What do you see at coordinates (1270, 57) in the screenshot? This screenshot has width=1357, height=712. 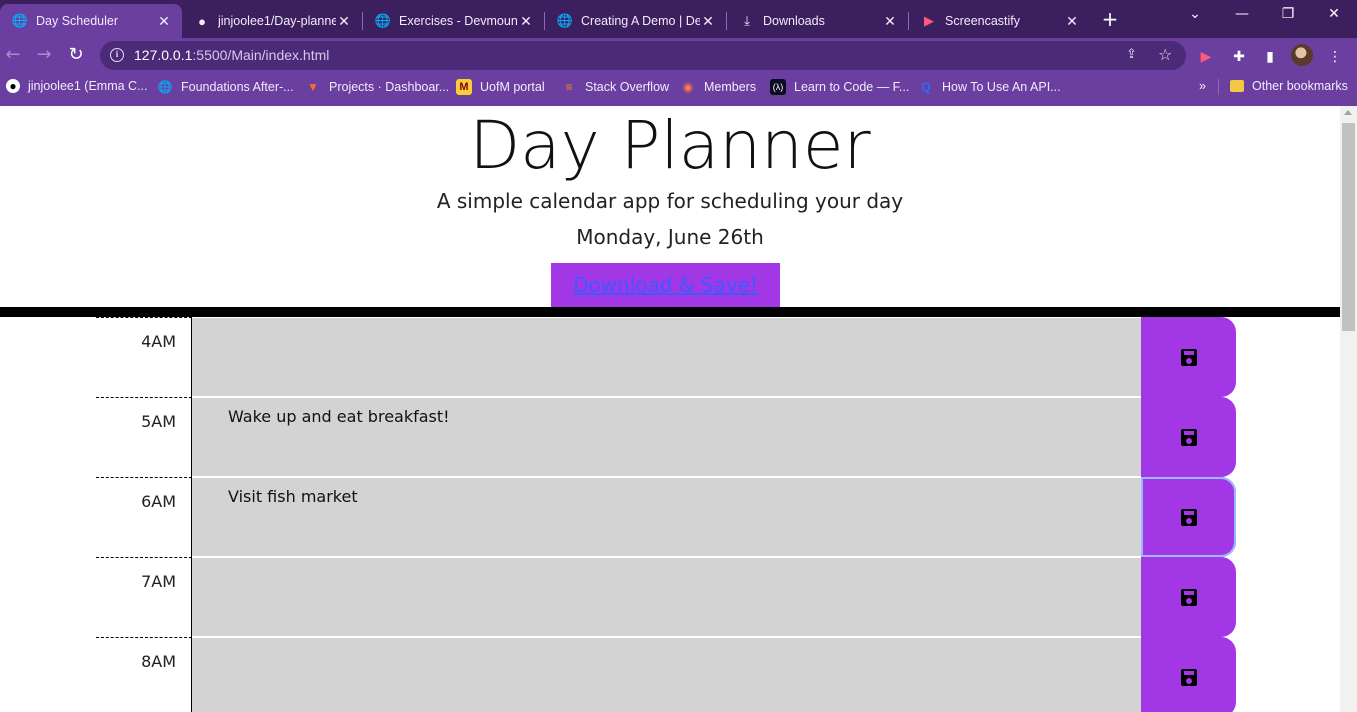 I see `side-panel-icon: ▮` at bounding box center [1270, 57].